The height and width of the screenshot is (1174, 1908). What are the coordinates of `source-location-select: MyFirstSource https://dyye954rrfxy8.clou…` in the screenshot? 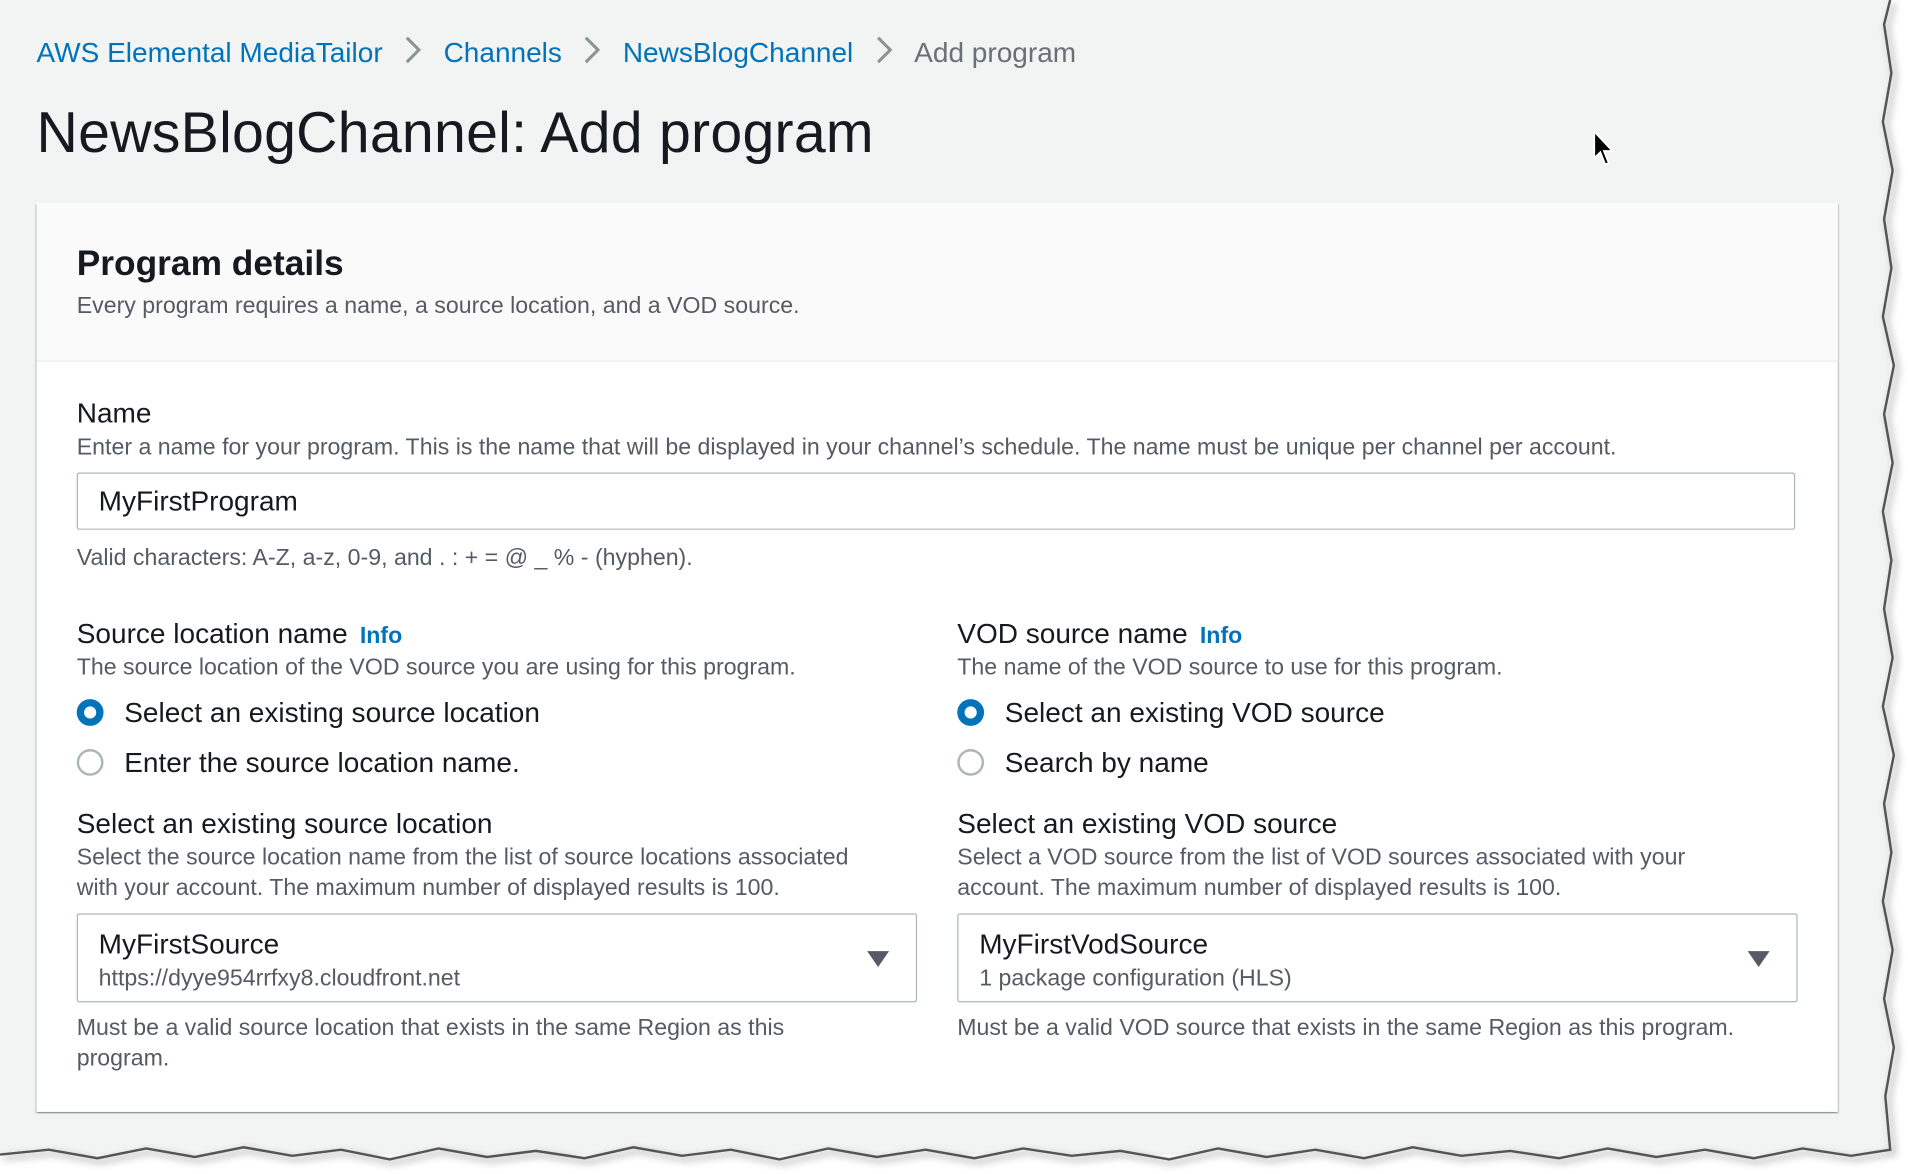 It's located at (497, 958).